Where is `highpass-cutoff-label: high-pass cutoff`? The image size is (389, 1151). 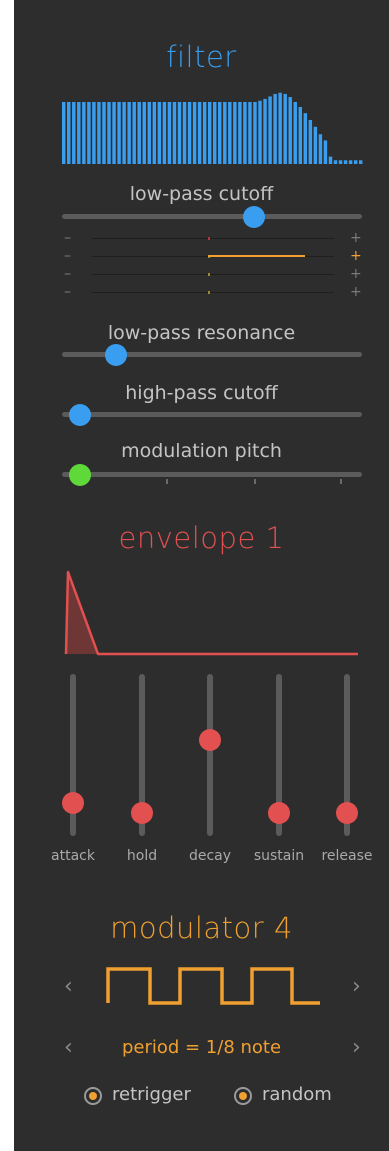 highpass-cutoff-label: high-pass cutoff is located at coordinates (201, 393).